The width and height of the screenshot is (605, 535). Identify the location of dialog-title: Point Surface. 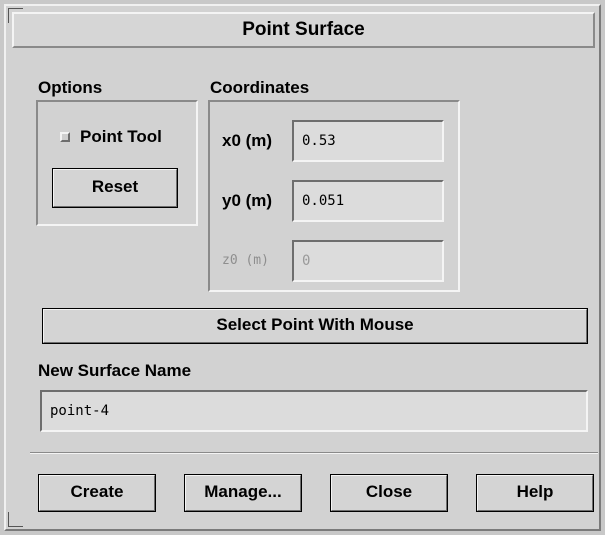
(303, 29).